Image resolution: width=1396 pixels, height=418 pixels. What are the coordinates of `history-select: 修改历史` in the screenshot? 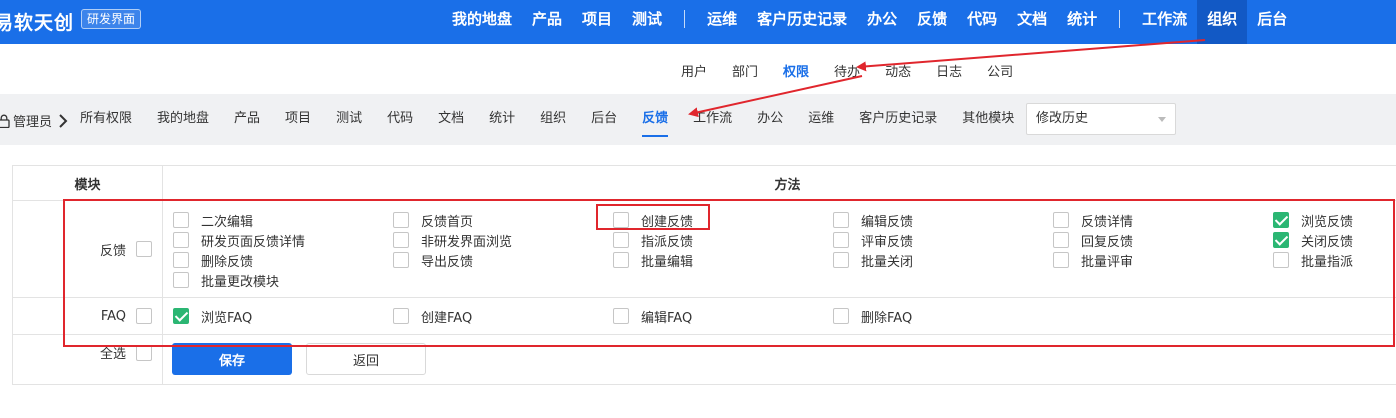 It's located at (1101, 119).